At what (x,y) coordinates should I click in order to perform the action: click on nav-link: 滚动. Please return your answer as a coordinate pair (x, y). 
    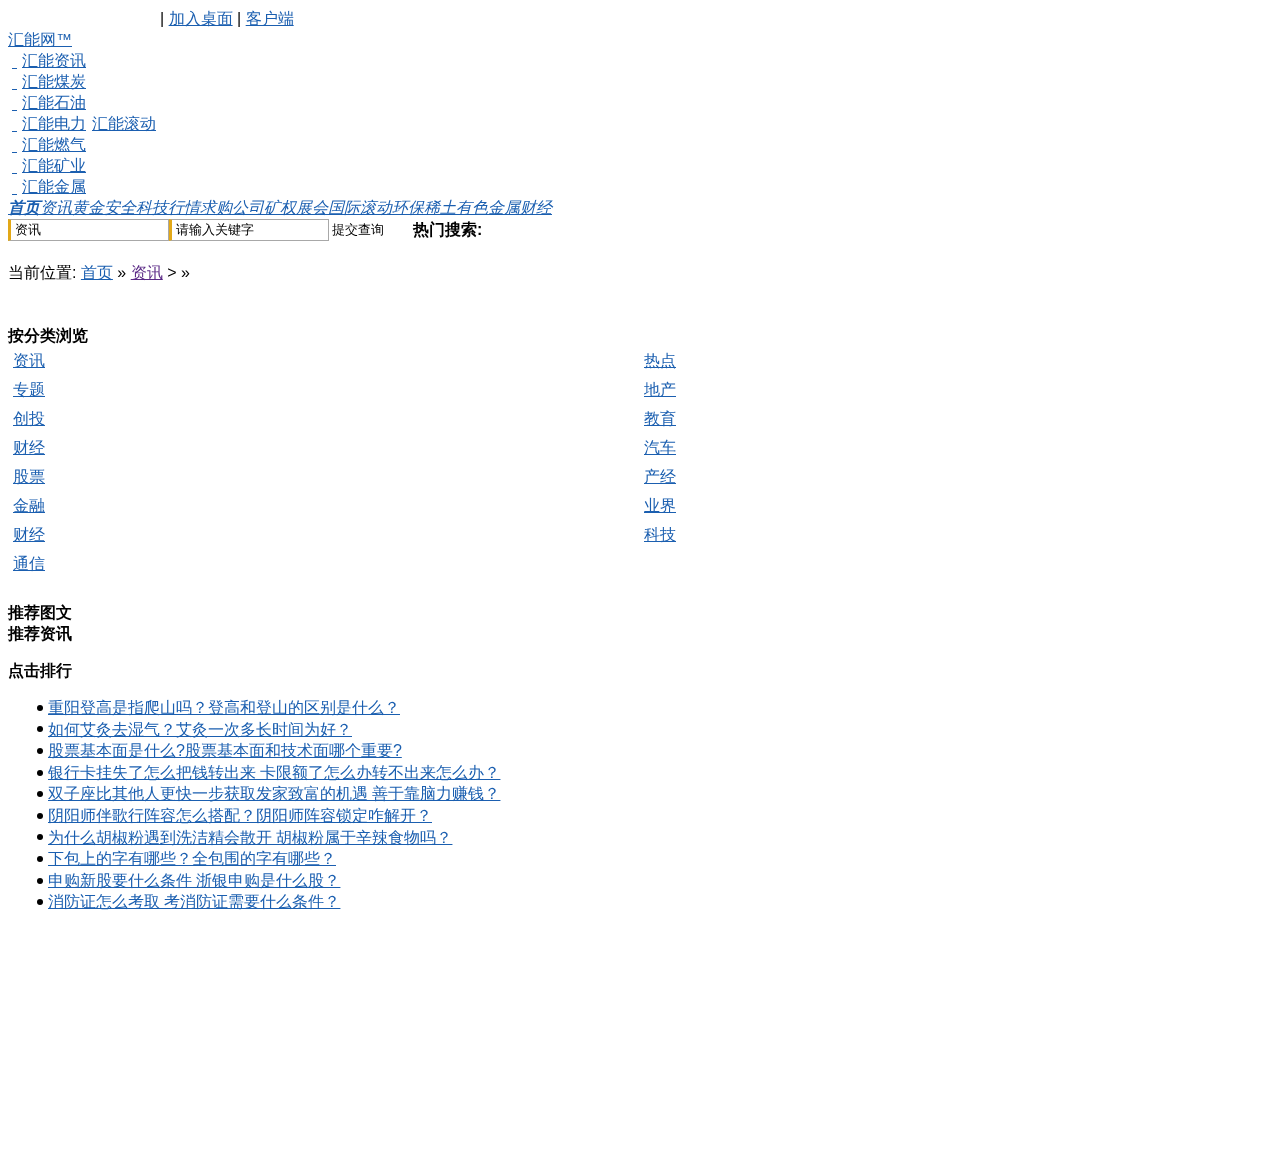
    Looking at the image, I should click on (376, 207).